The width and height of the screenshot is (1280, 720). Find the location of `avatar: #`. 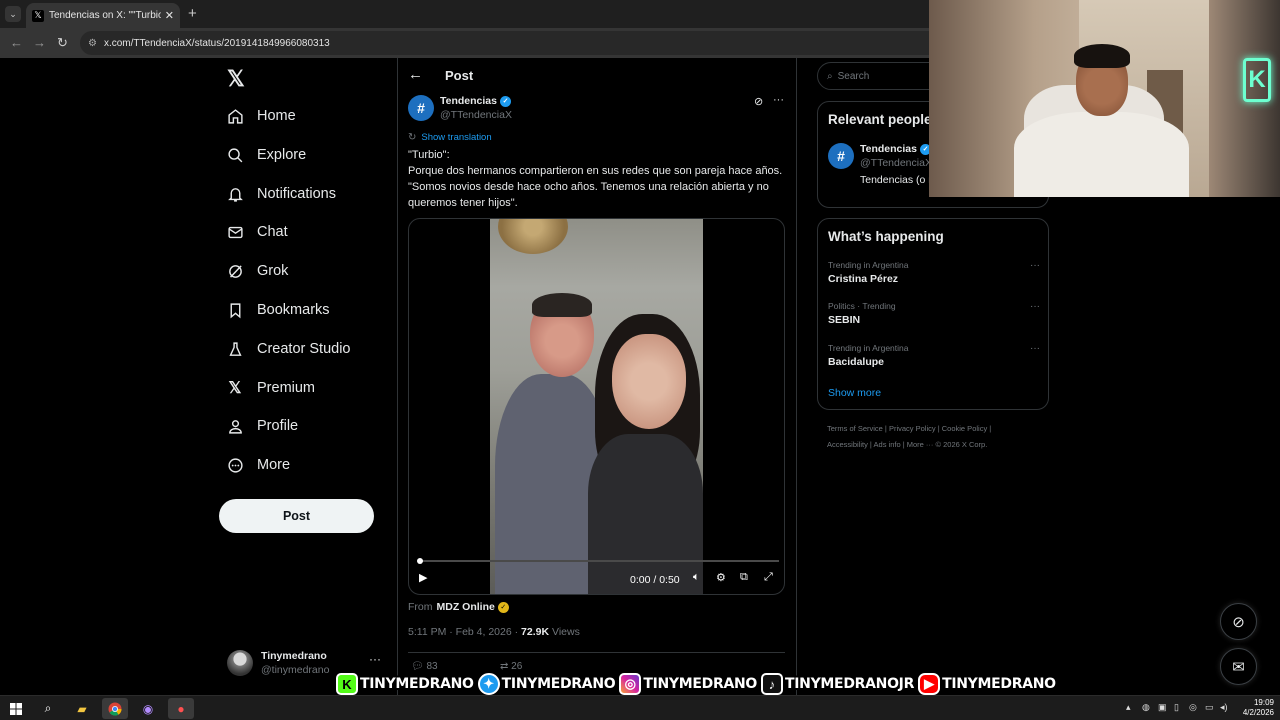

avatar: # is located at coordinates (841, 156).